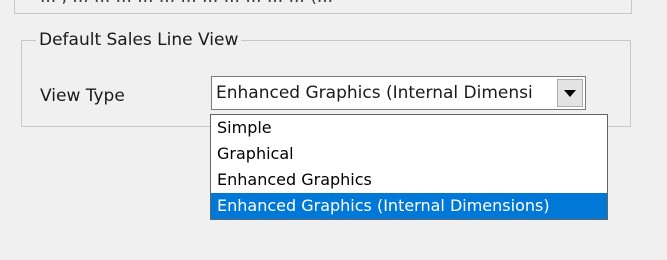 This screenshot has height=260, width=667. Describe the element at coordinates (139, 40) in the screenshot. I see `group-title: Default Sales Line View` at that location.